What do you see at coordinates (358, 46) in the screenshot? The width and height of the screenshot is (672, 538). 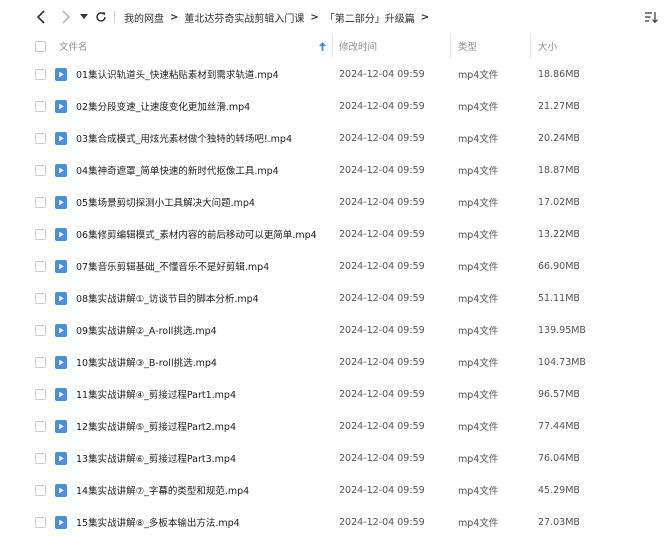 I see `column-header-modified: 修改时间` at bounding box center [358, 46].